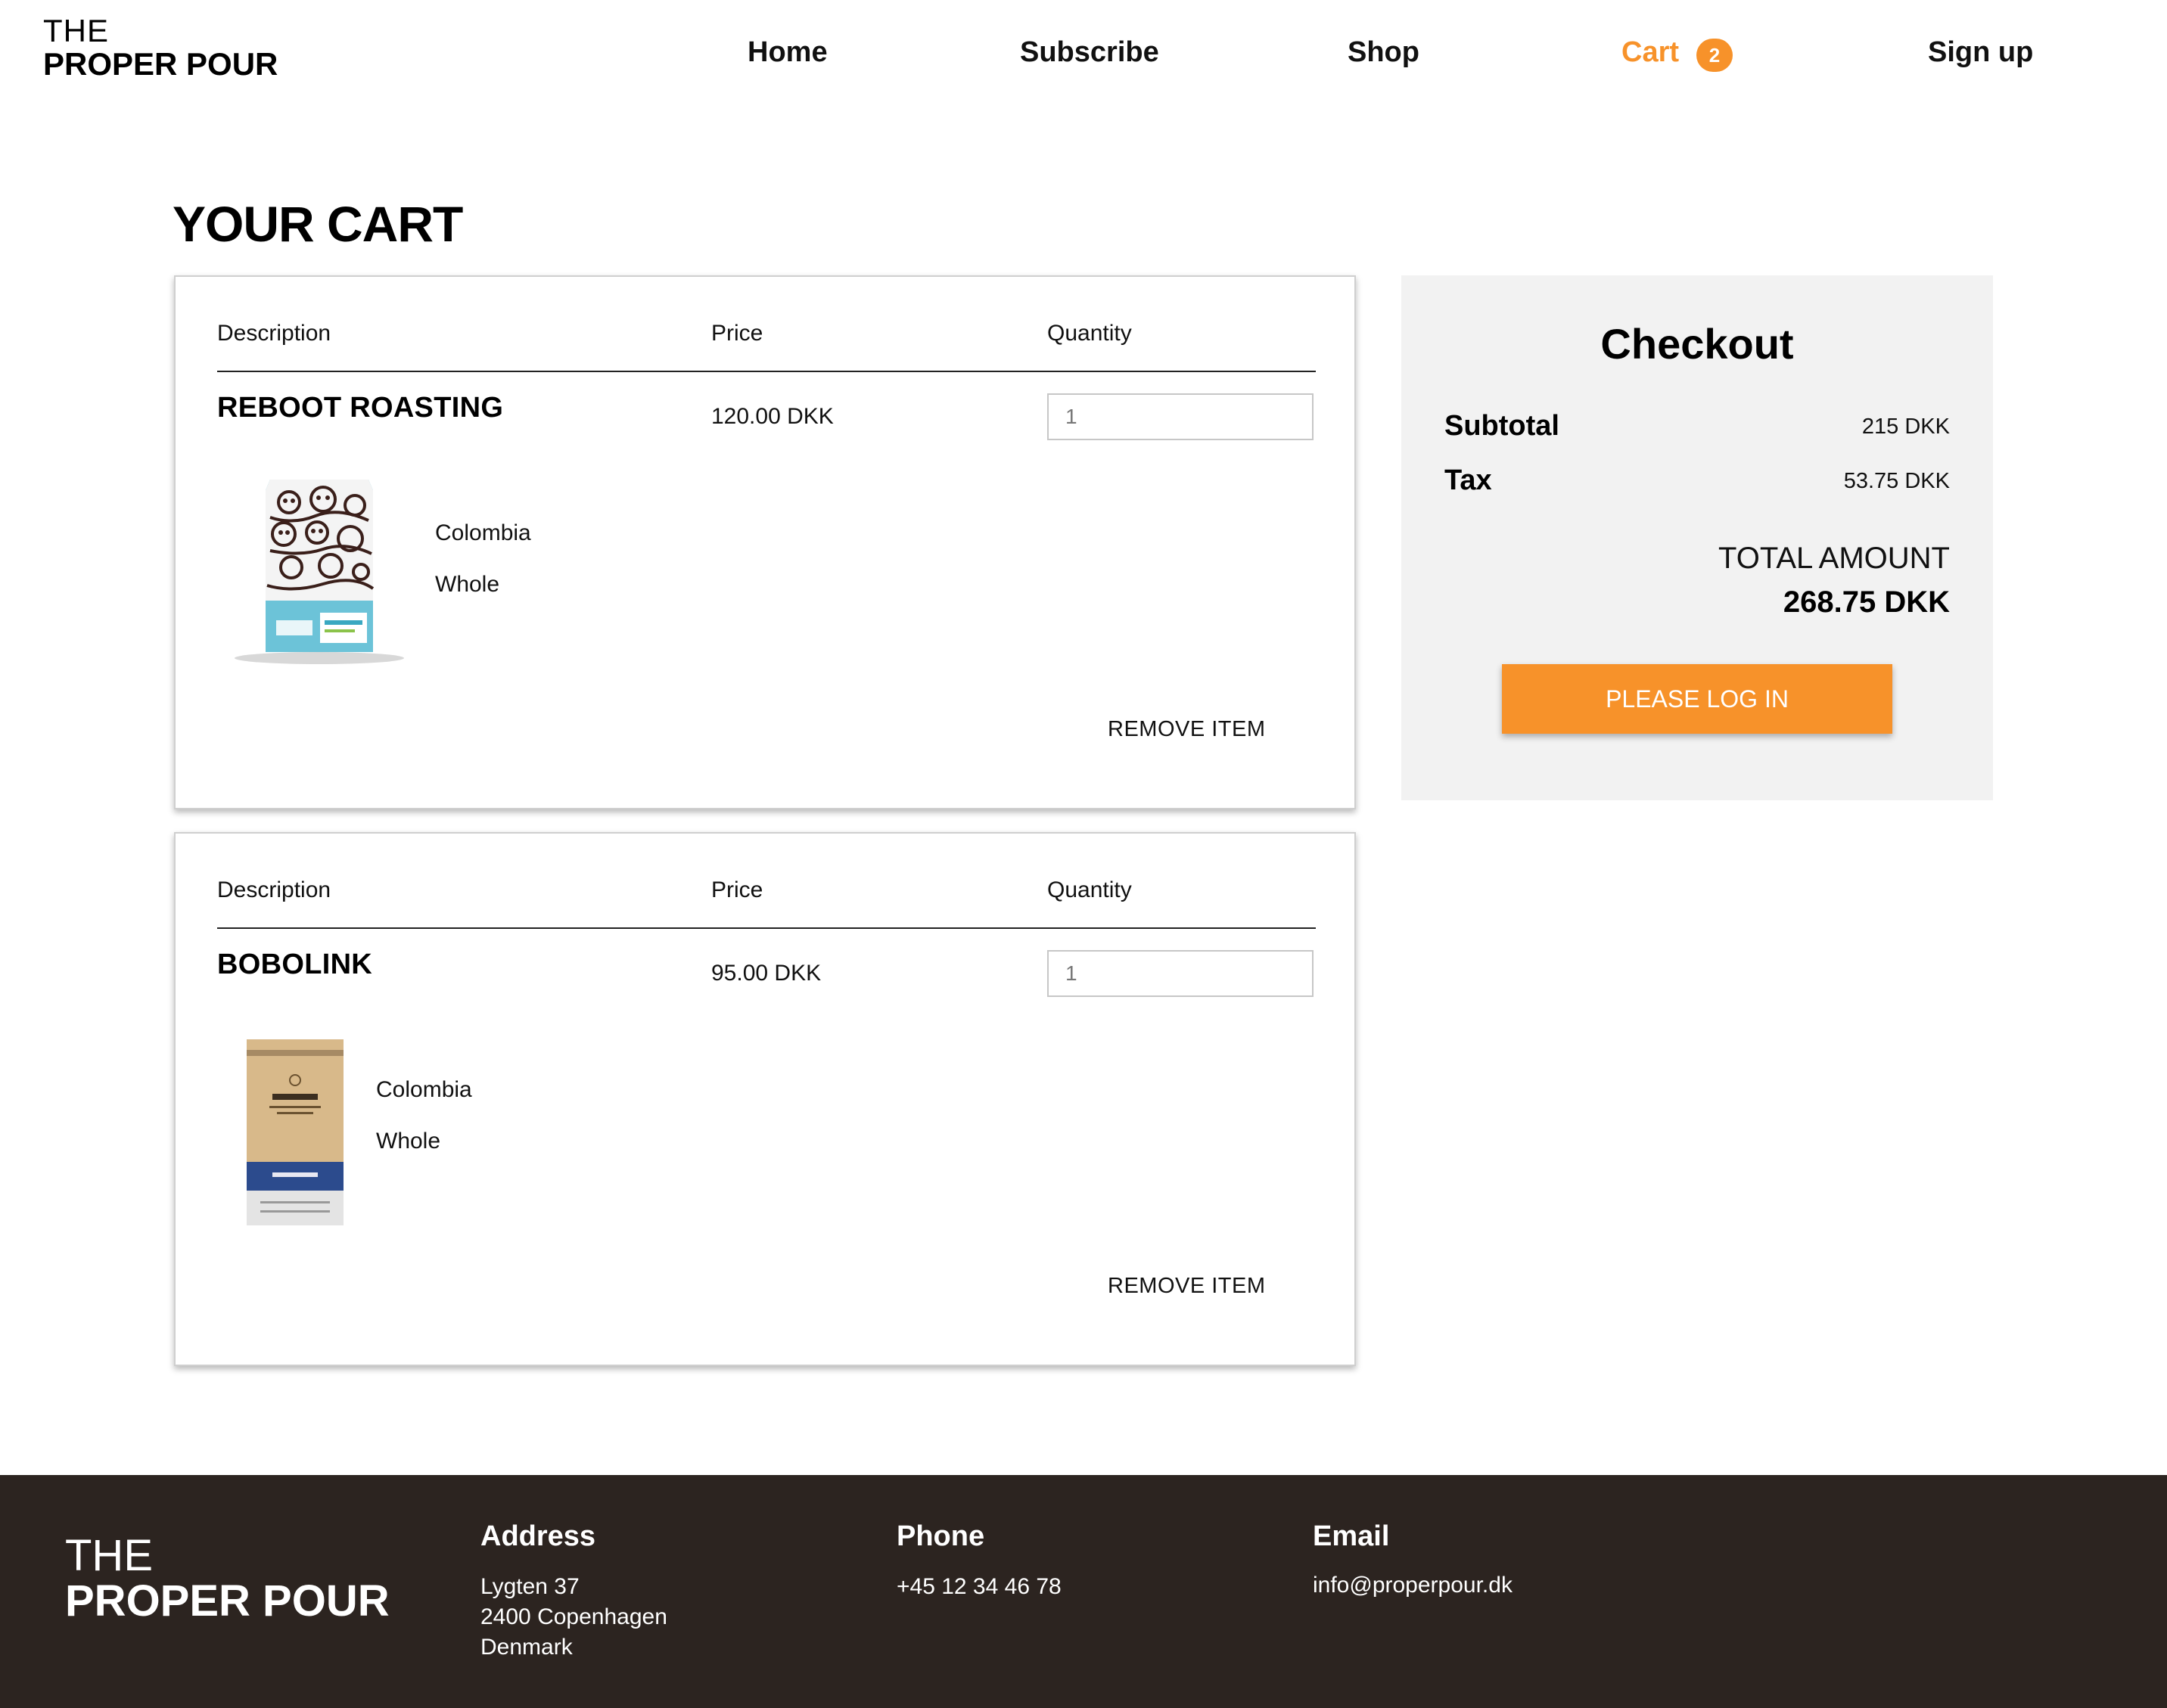 The image size is (2167, 1708). What do you see at coordinates (227, 1601) in the screenshot?
I see `footer-logo-line2: PROPER POUR` at bounding box center [227, 1601].